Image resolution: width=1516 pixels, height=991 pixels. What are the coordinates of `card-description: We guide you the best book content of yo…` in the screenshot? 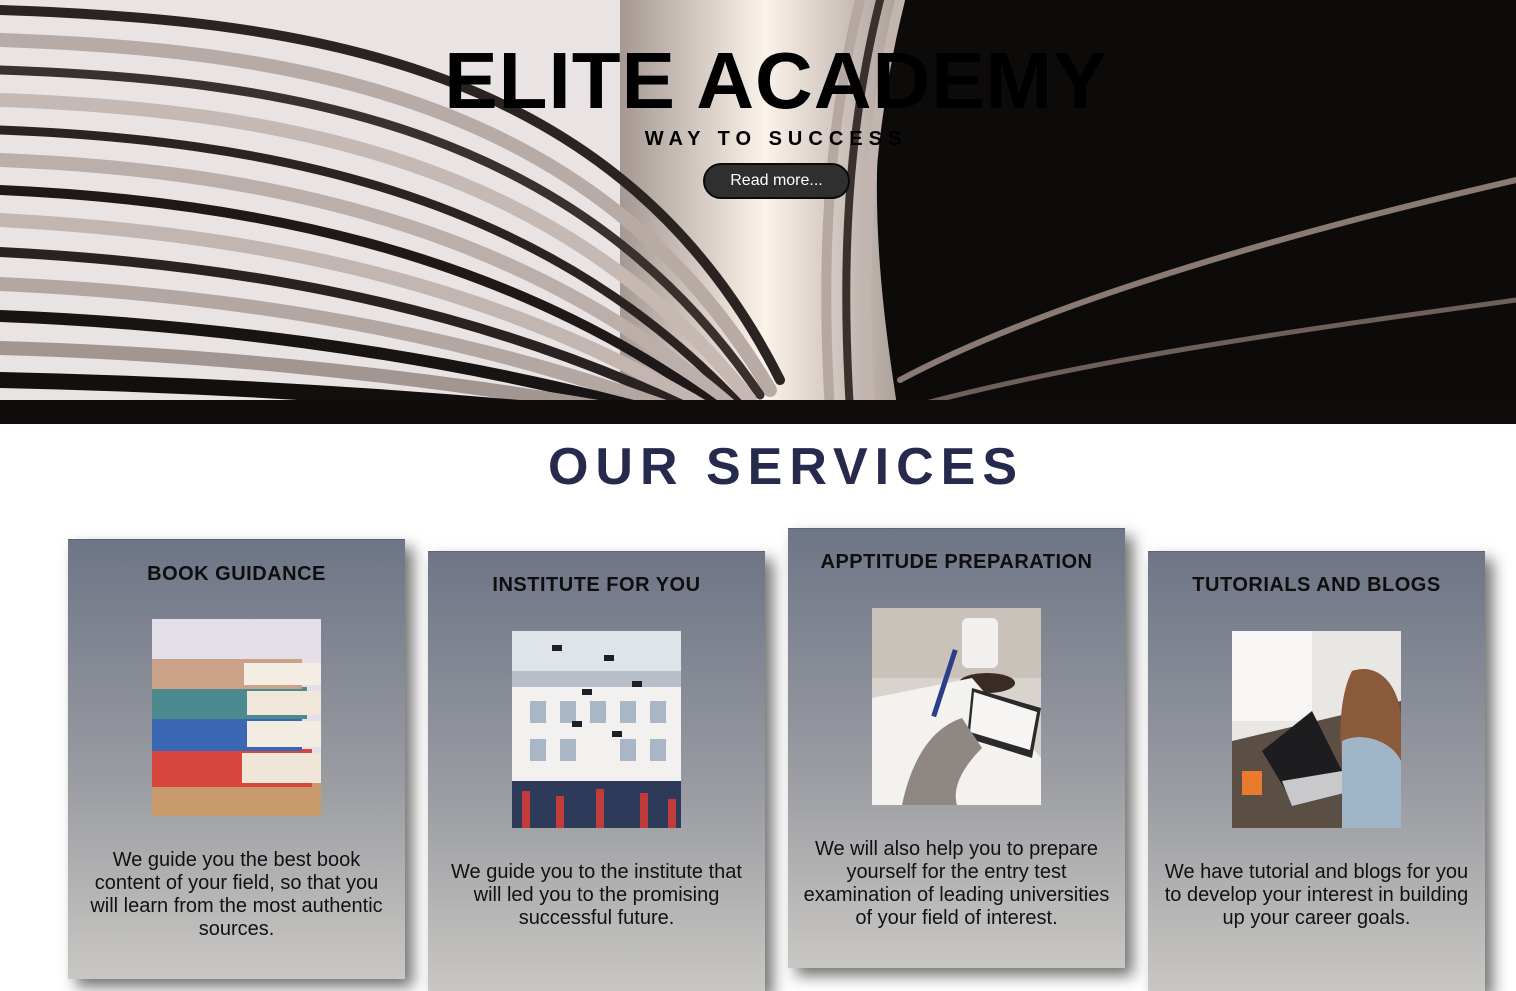 It's located at (236, 894).